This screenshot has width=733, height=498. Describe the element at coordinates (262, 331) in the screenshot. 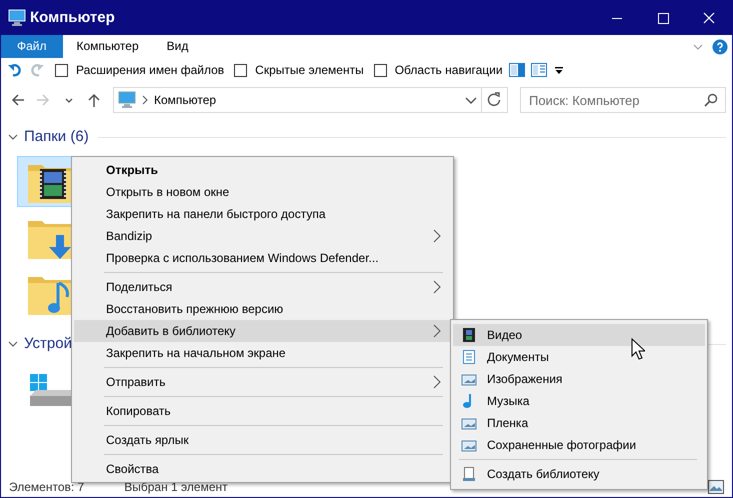

I see `menu-item: Добавить в библиотеку` at that location.